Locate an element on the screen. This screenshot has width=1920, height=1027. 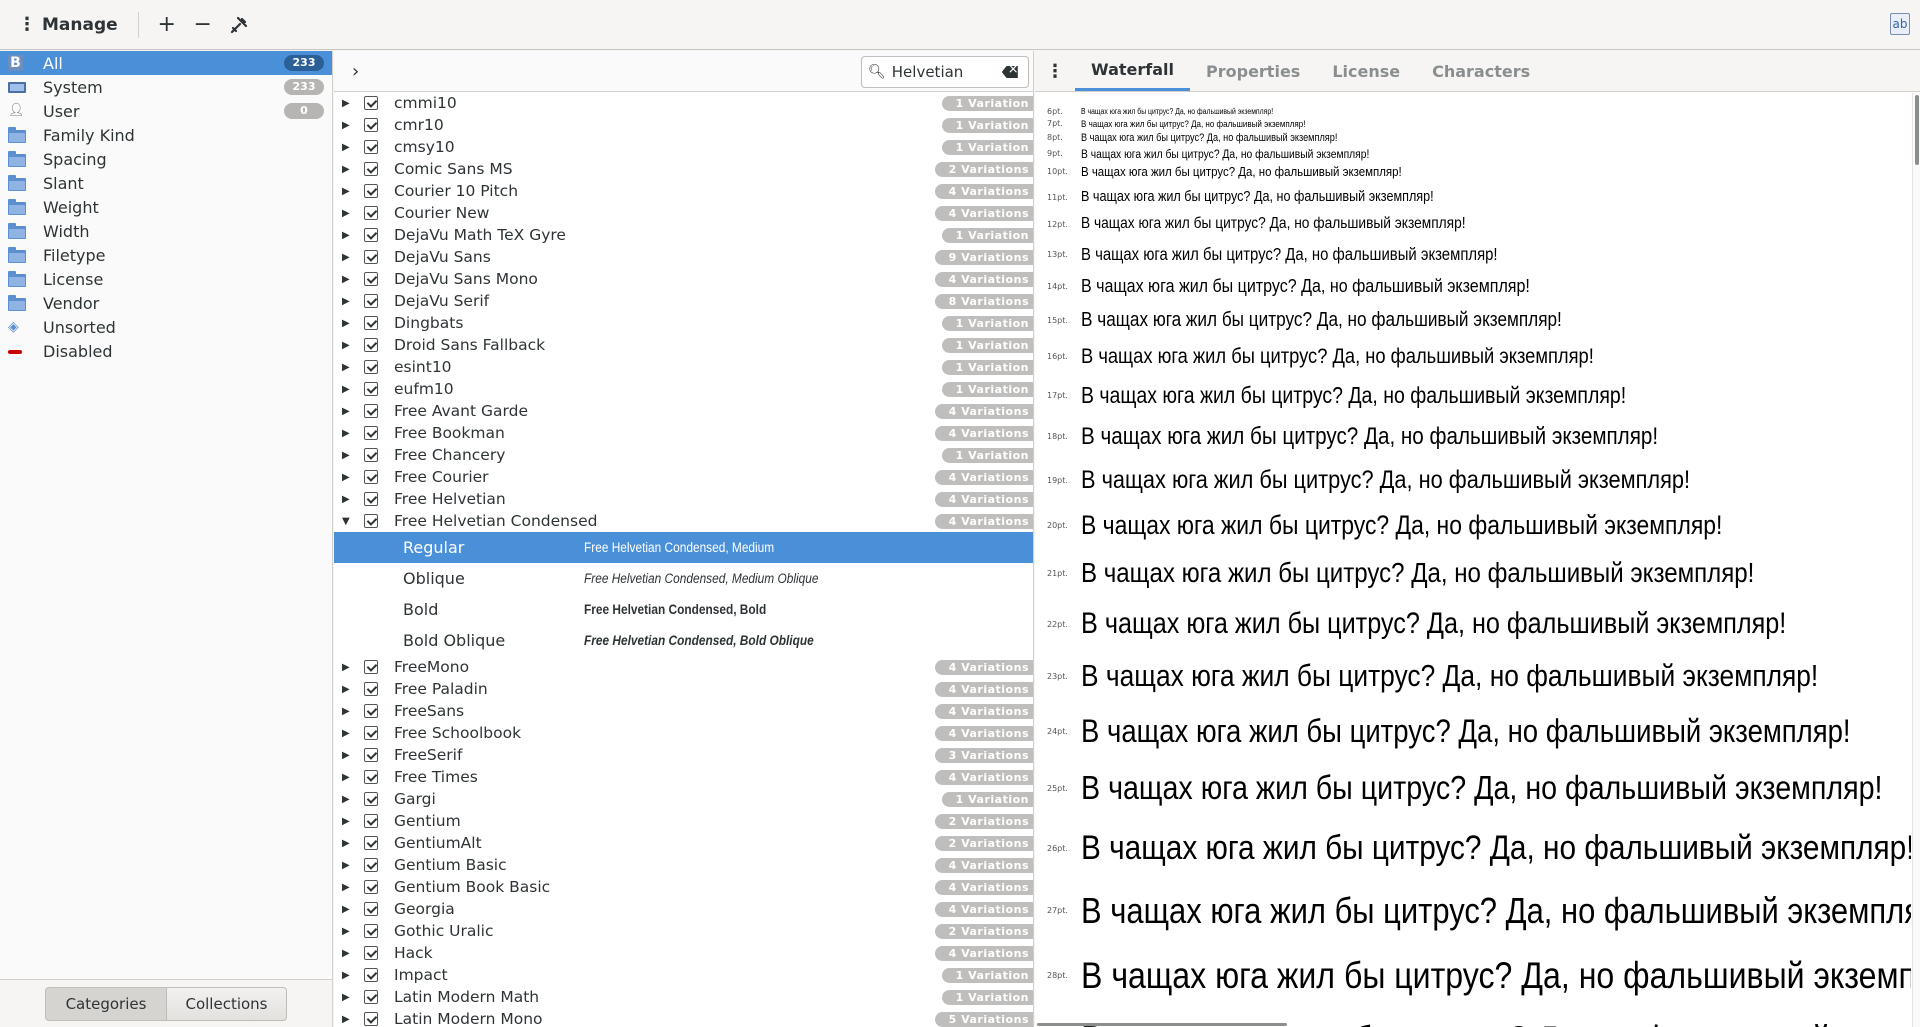
font-family-row: ▶ Latin Modern Mono 5 Variations is located at coordinates (683, 1017).